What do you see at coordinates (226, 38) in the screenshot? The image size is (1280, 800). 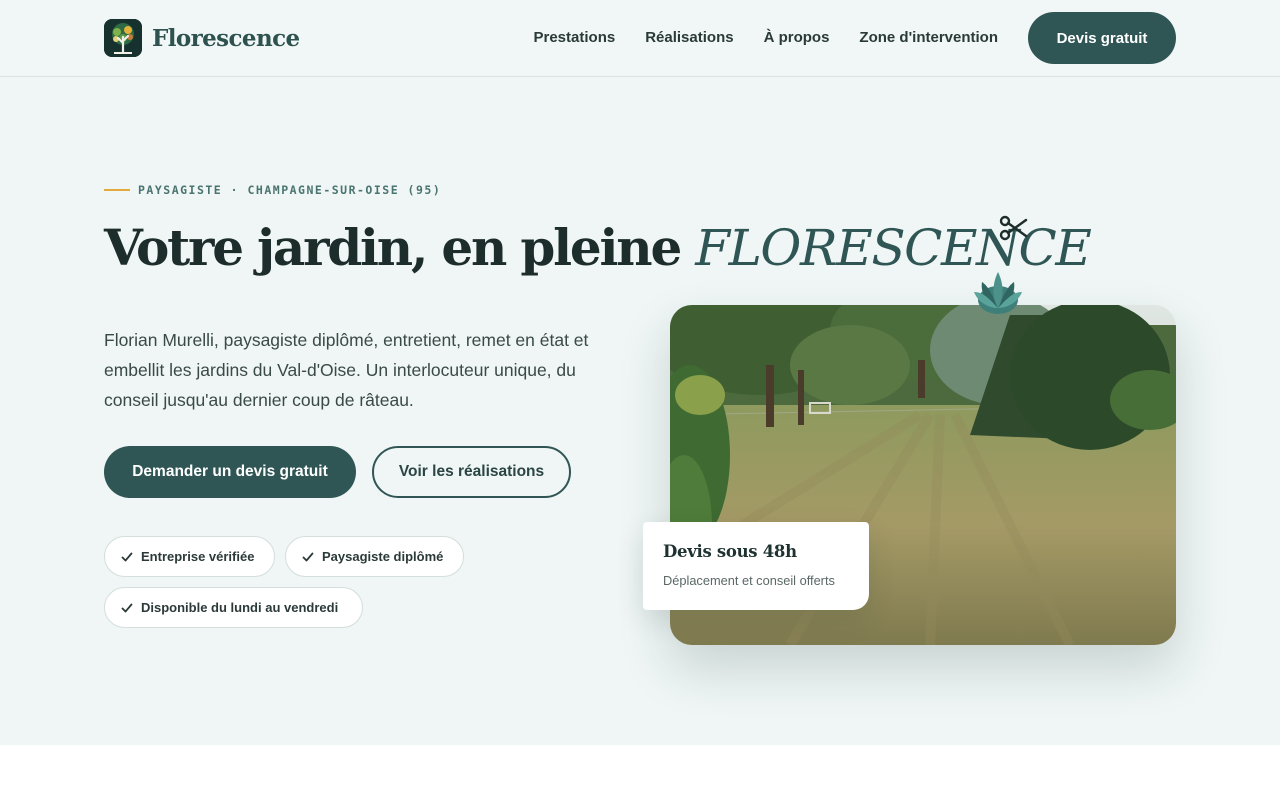 I see `brand-name: Florescence` at bounding box center [226, 38].